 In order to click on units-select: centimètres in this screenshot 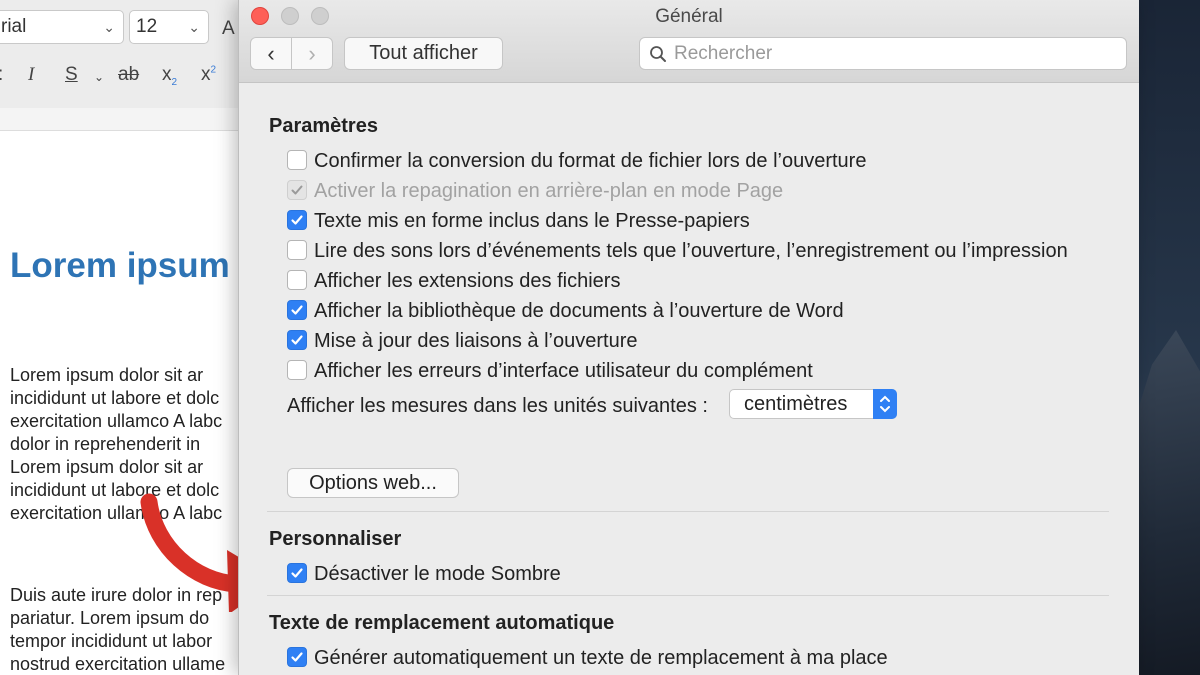, I will do `click(813, 404)`.